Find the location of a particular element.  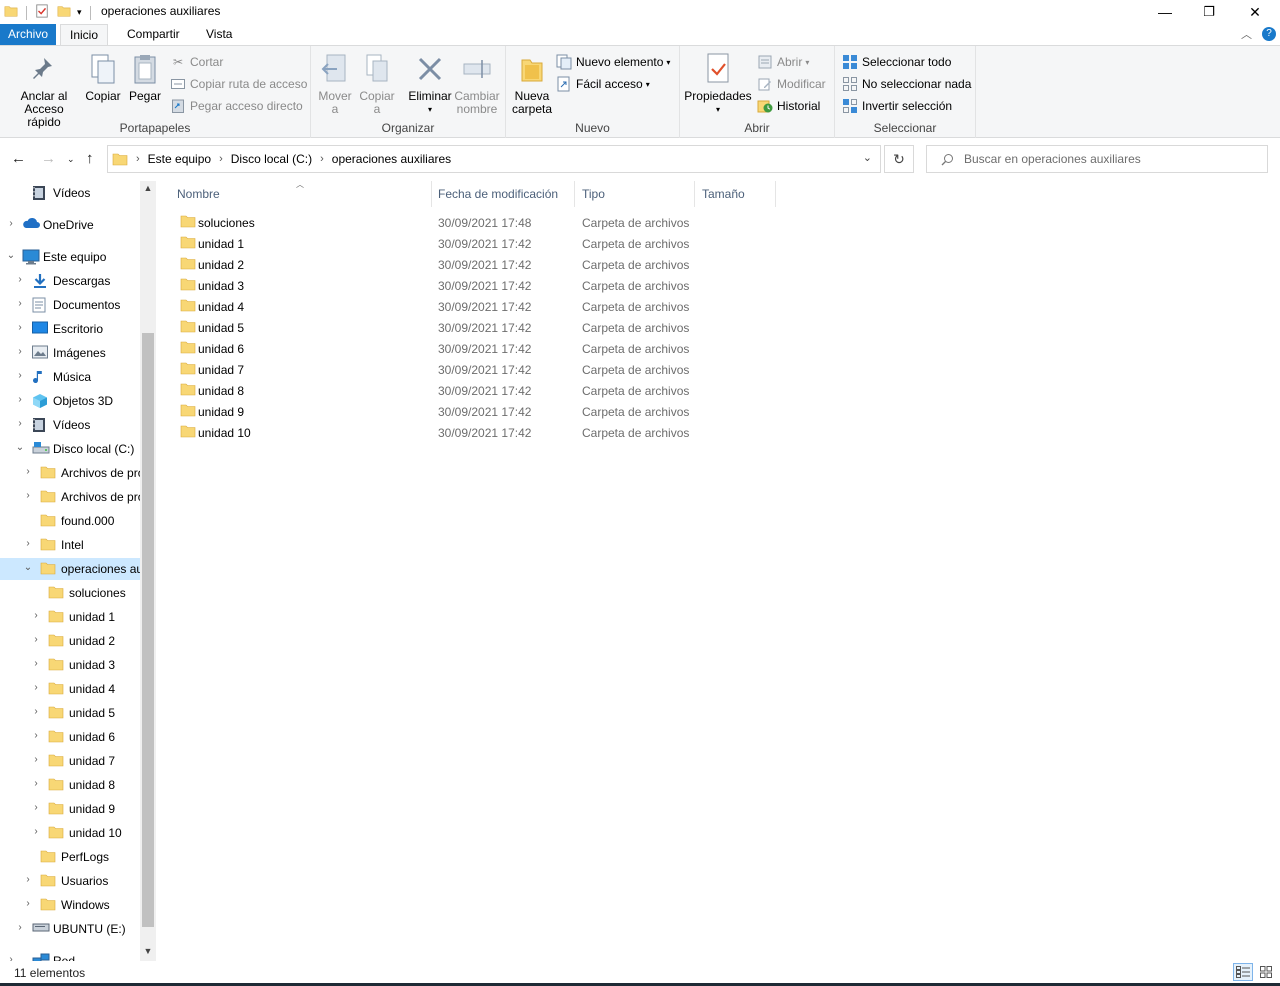

nav-item: › Intel is located at coordinates (70, 545).